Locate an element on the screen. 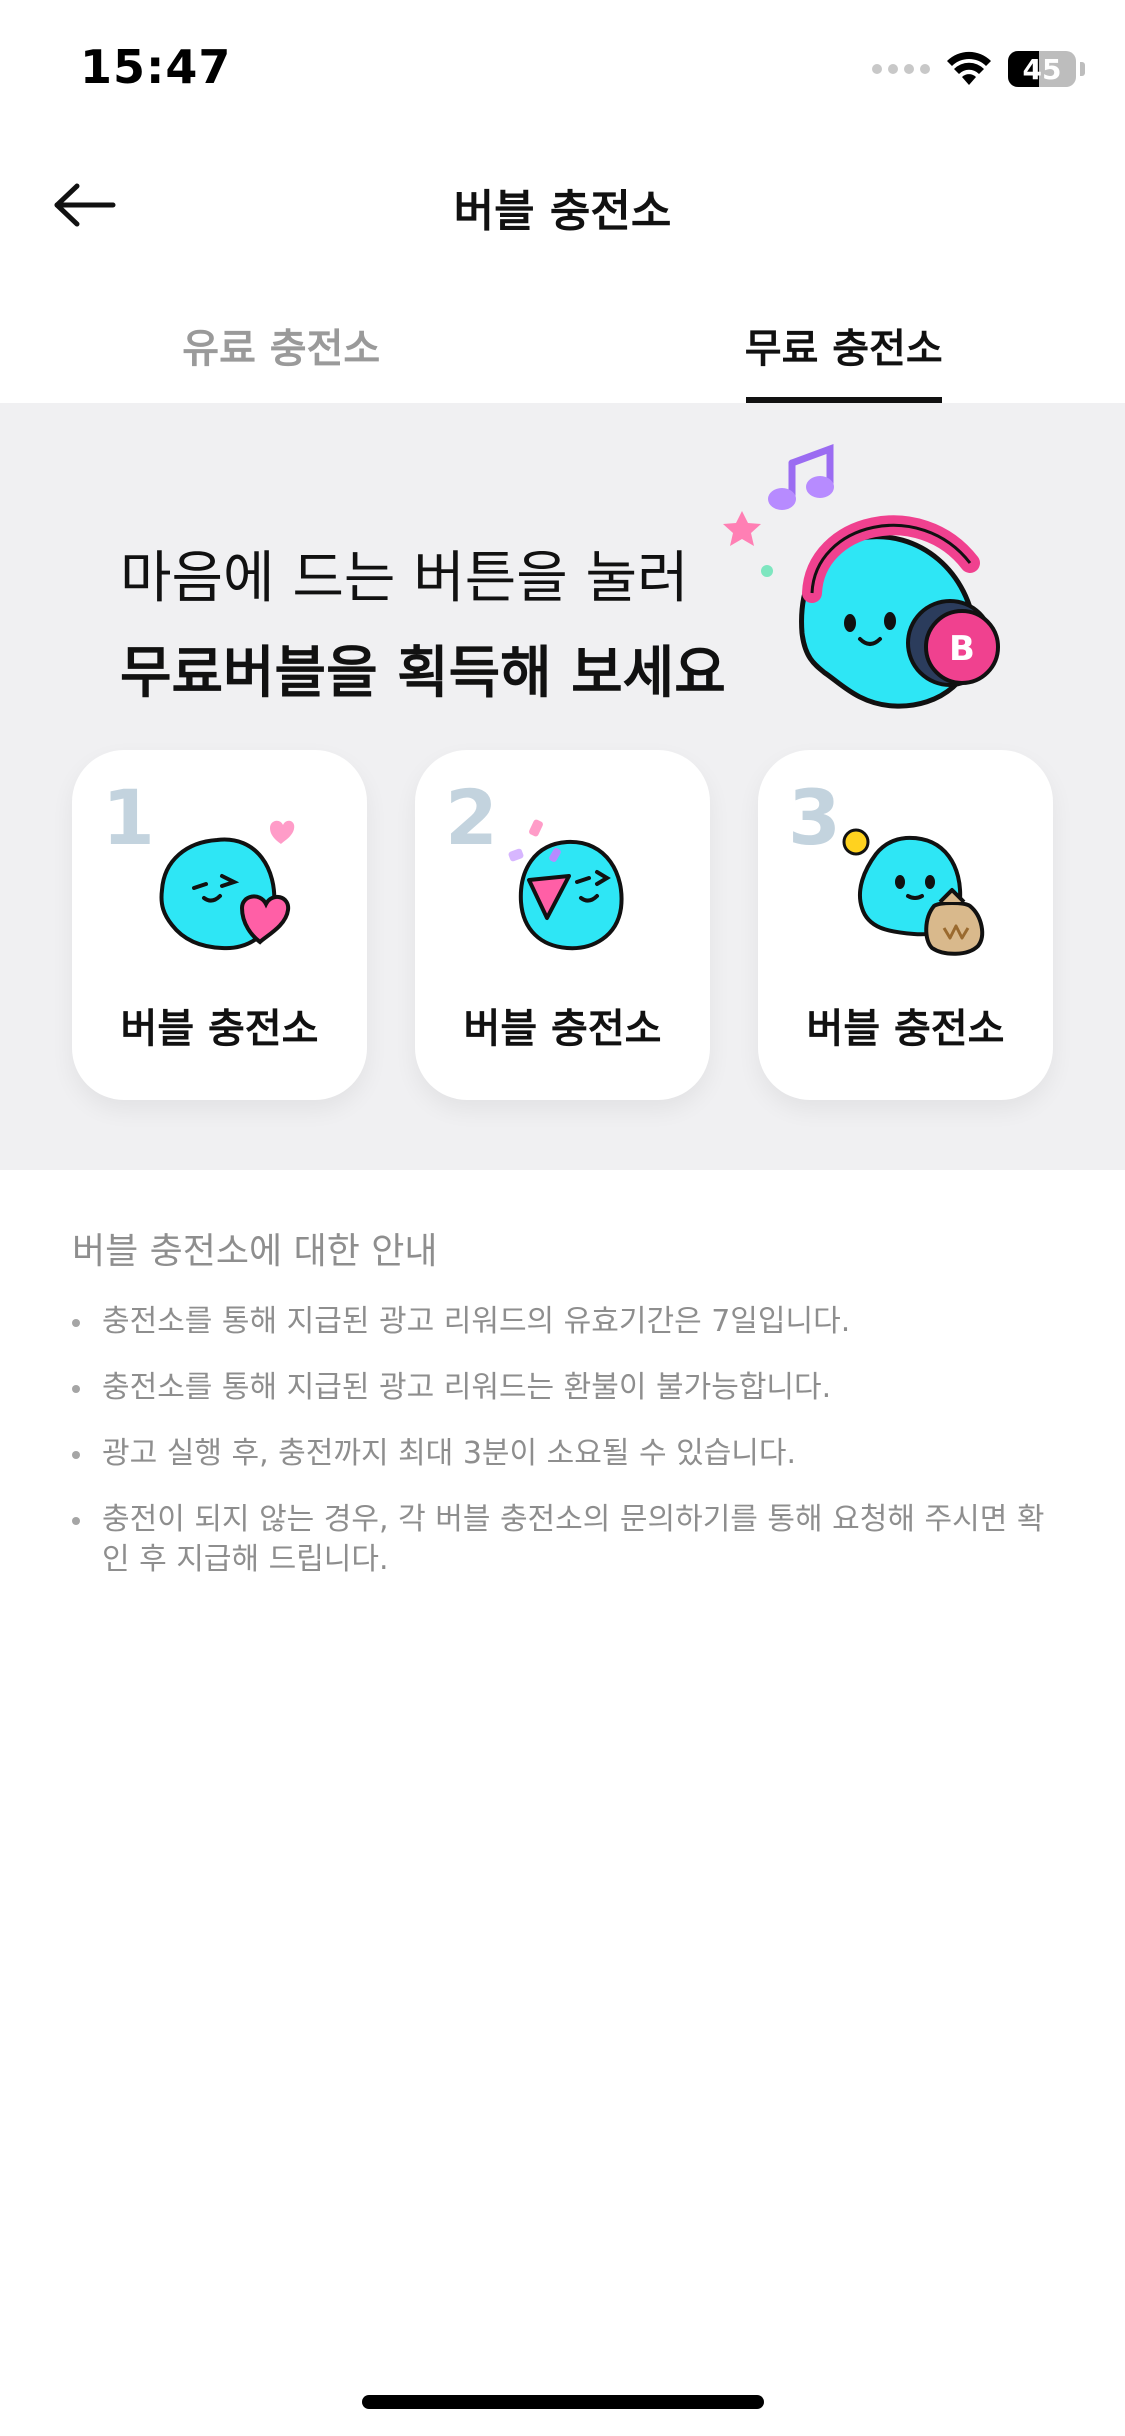 Image resolution: width=1125 pixels, height=2436 pixels. wifi-icon is located at coordinates (969, 68).